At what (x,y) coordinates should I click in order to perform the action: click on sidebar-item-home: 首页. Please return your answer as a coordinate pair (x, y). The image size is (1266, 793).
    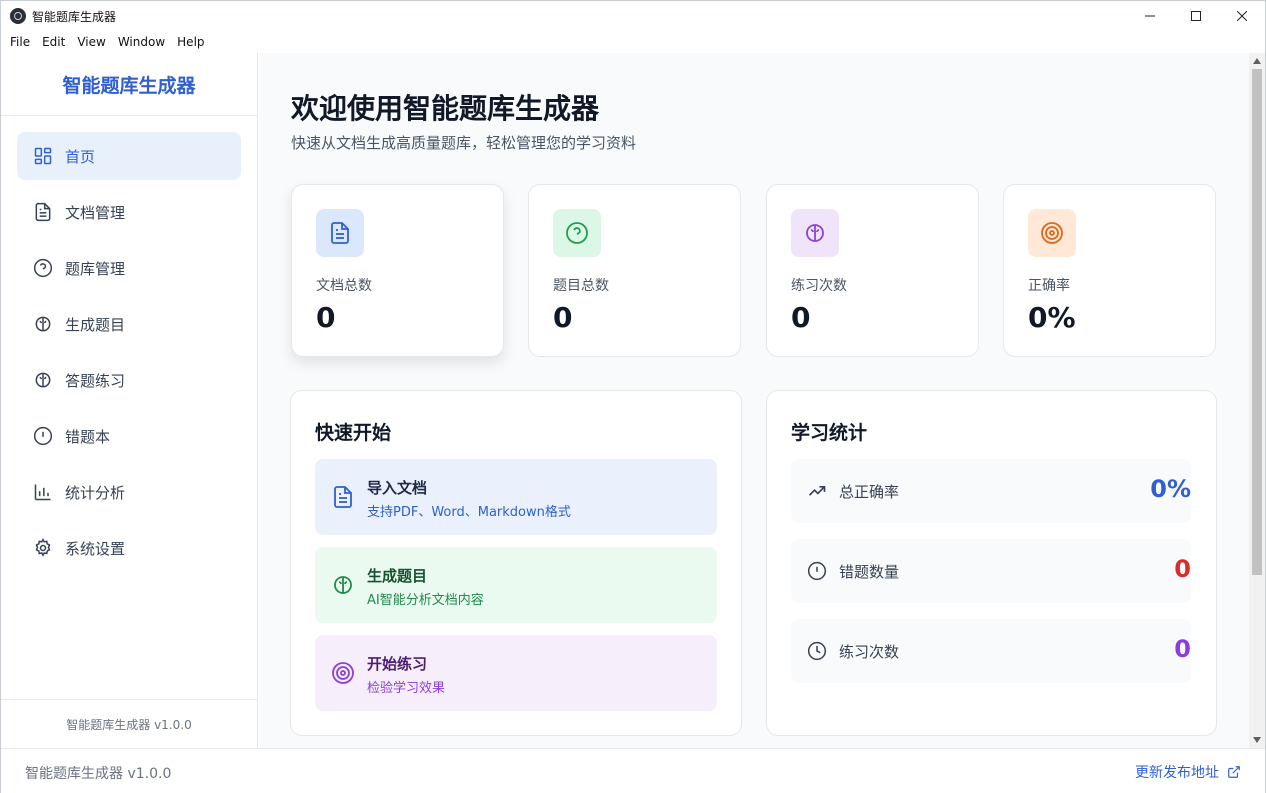
    Looking at the image, I should click on (129, 156).